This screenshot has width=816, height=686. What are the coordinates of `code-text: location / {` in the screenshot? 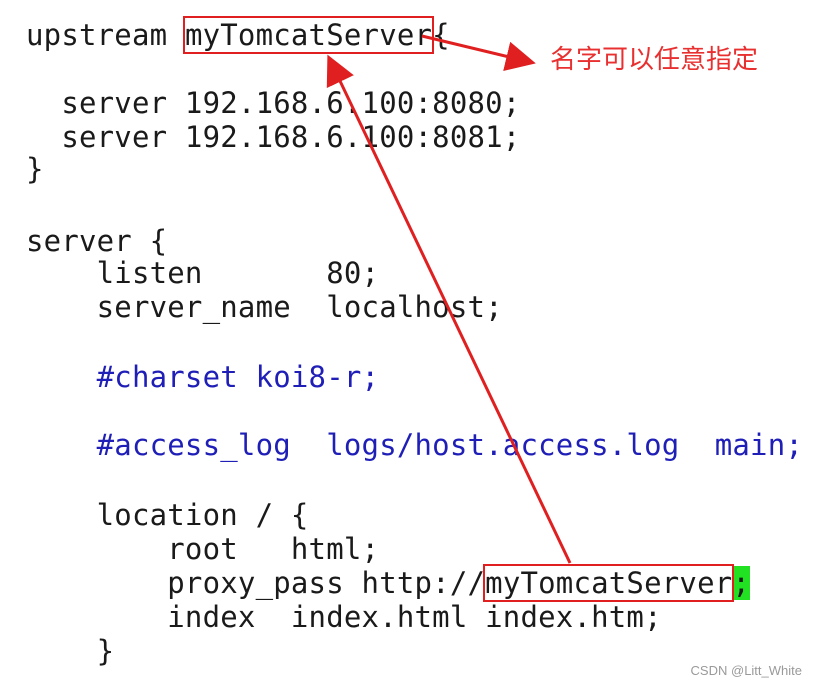 It's located at (167, 515).